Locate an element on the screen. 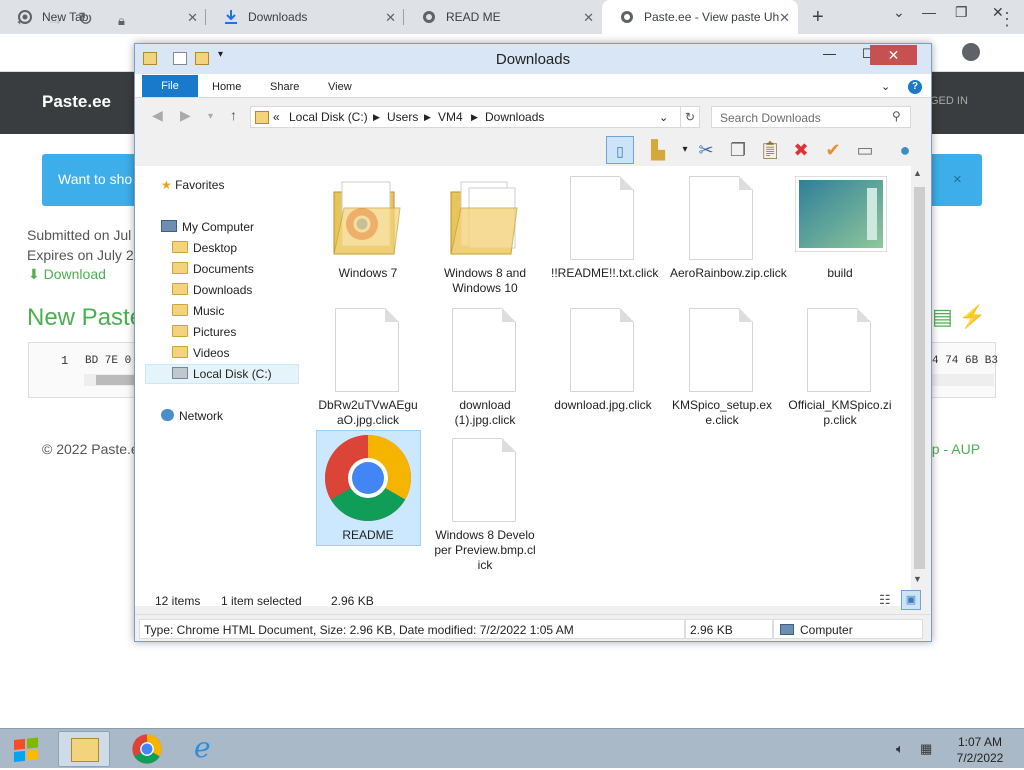 Image resolution: width=1024 pixels, height=770 pixels. plug-icon: ⚡ is located at coordinates (972, 316).